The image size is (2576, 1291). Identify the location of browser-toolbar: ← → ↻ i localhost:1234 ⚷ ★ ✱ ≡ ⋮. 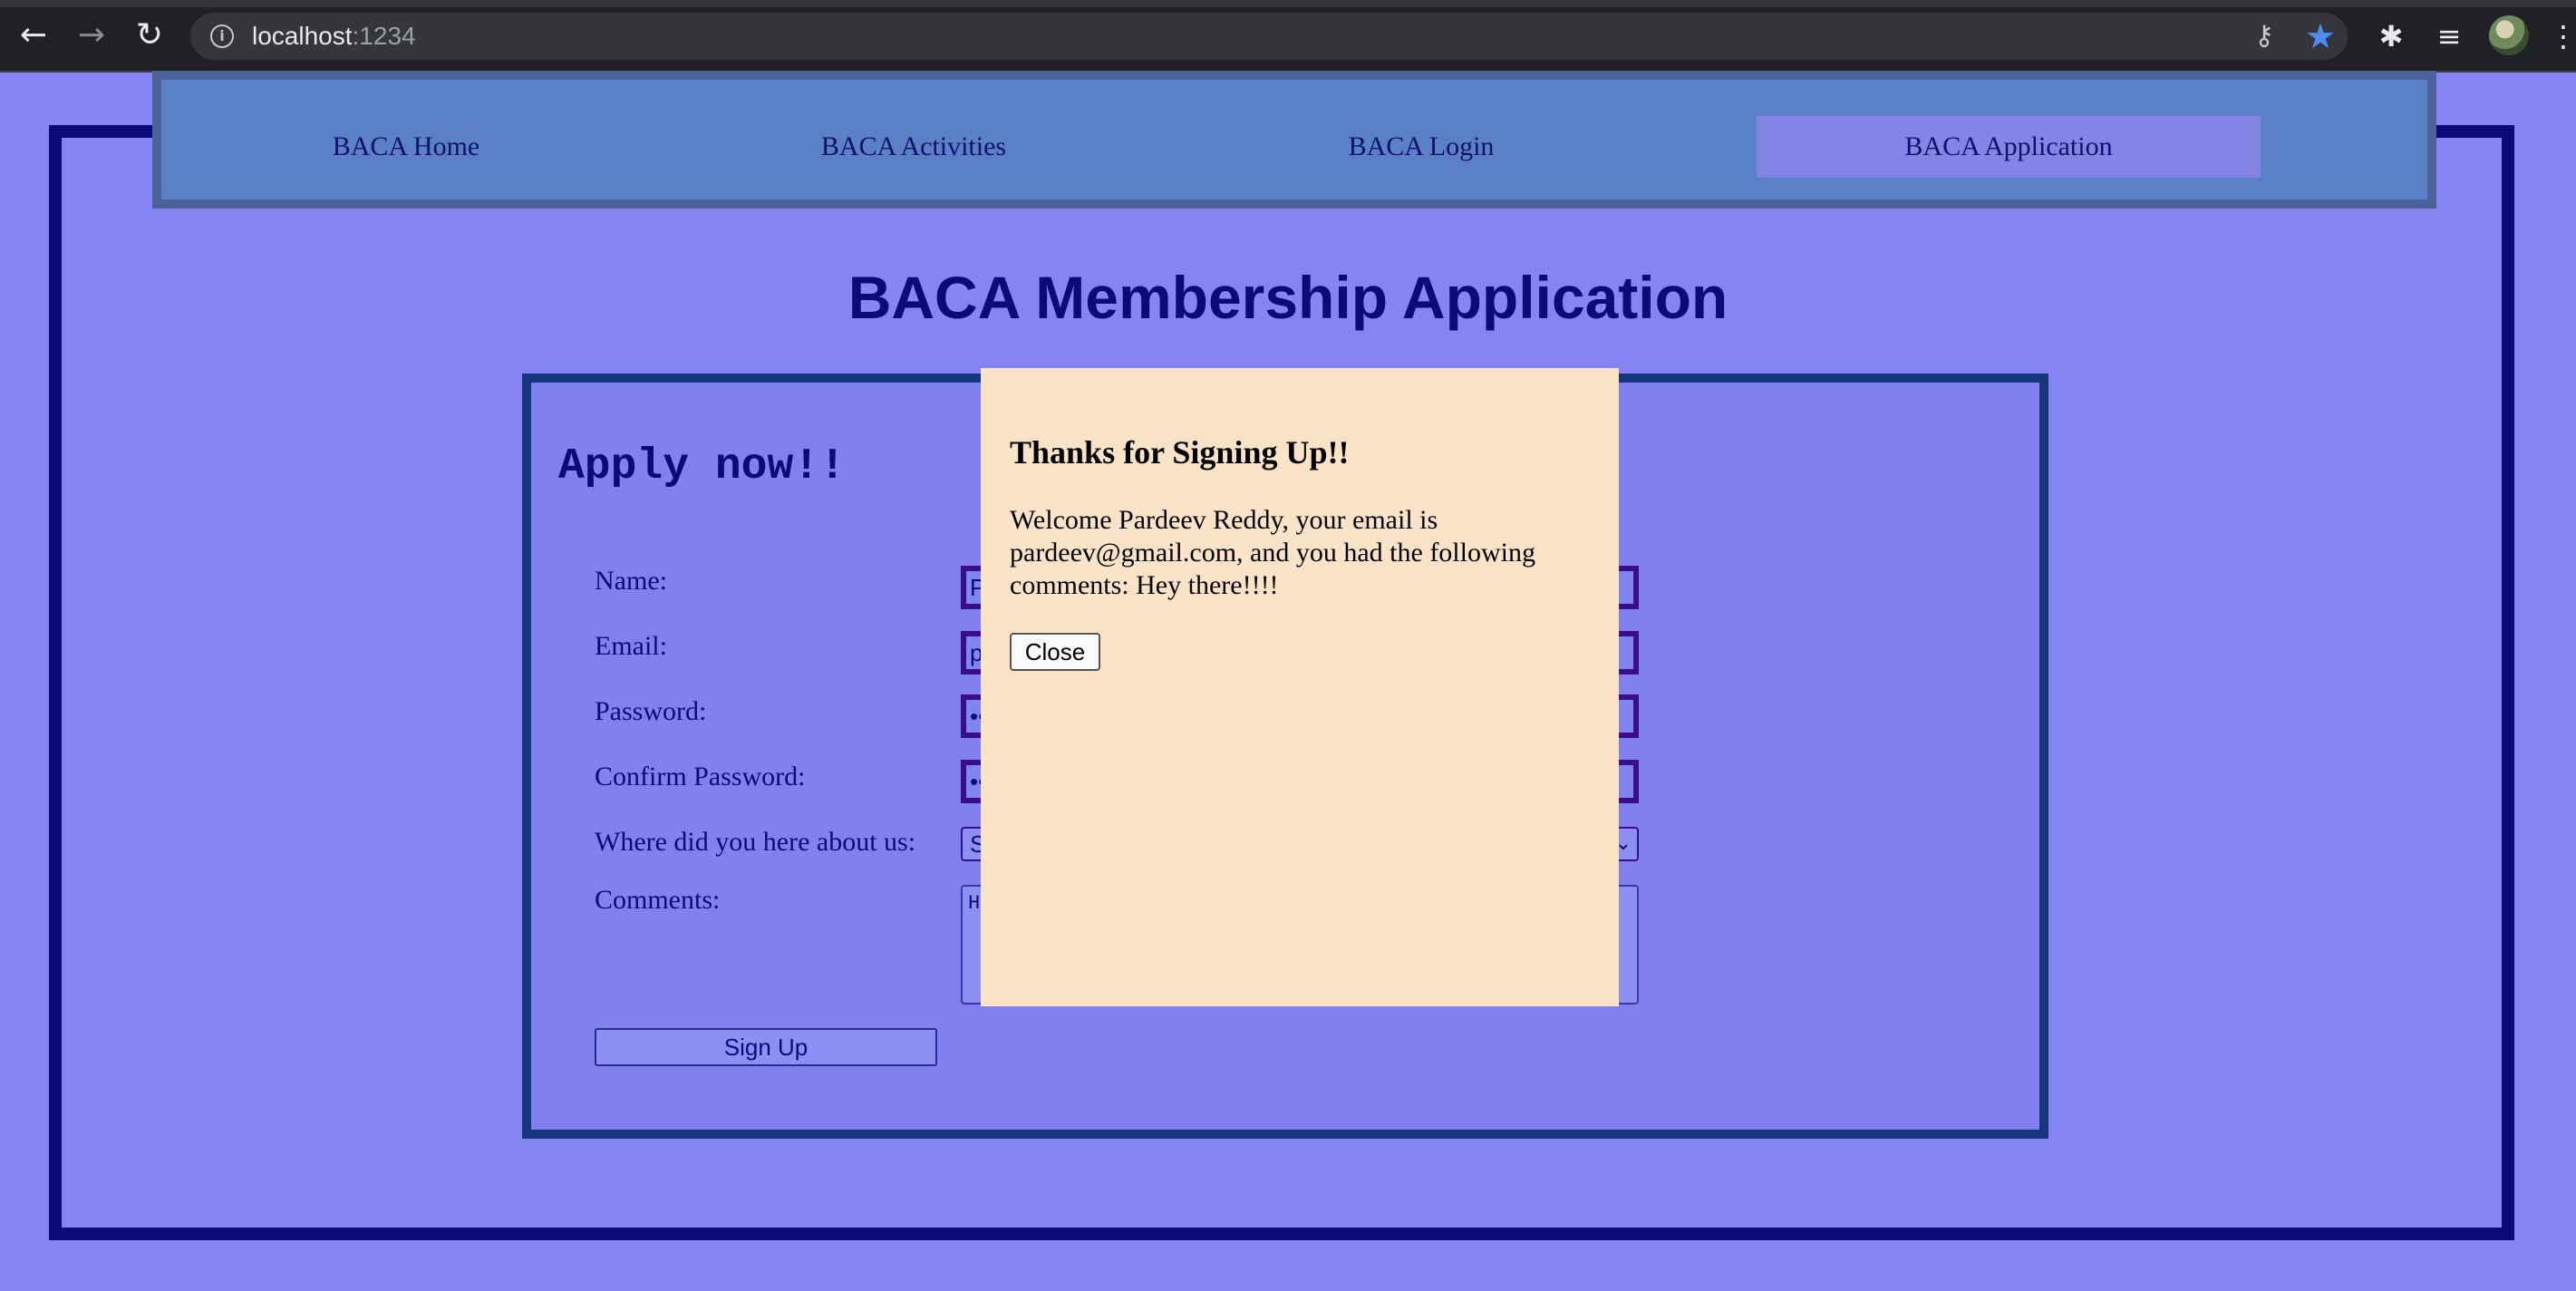
(1288, 36).